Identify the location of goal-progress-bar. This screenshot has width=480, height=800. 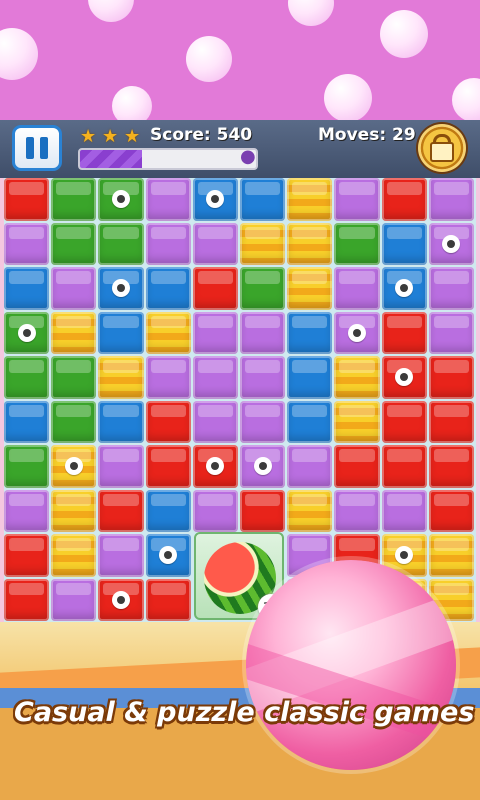
(168, 159).